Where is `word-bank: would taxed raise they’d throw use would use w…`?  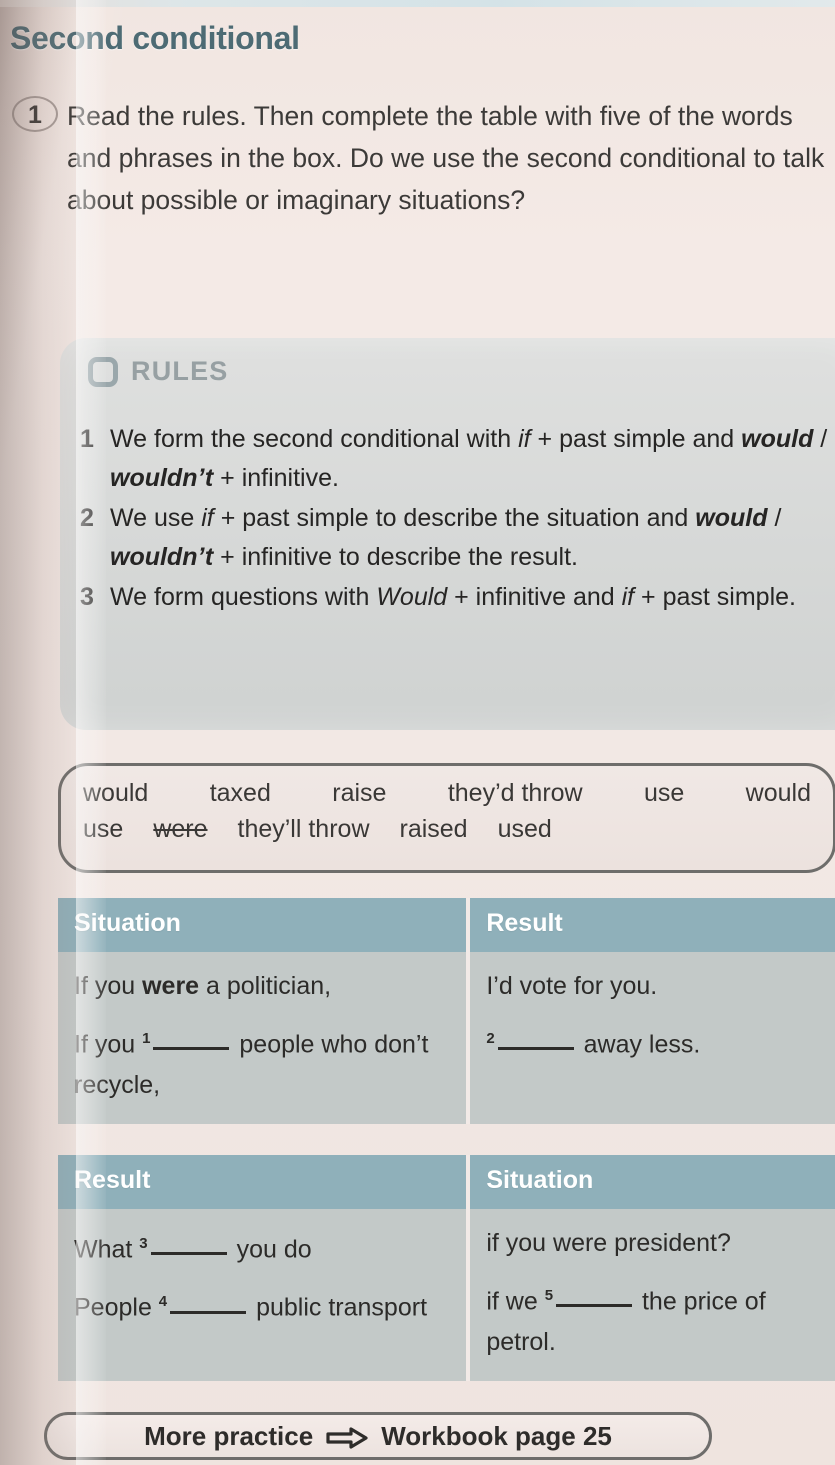 word-bank: would taxed raise they’d throw use would use w… is located at coordinates (446, 818).